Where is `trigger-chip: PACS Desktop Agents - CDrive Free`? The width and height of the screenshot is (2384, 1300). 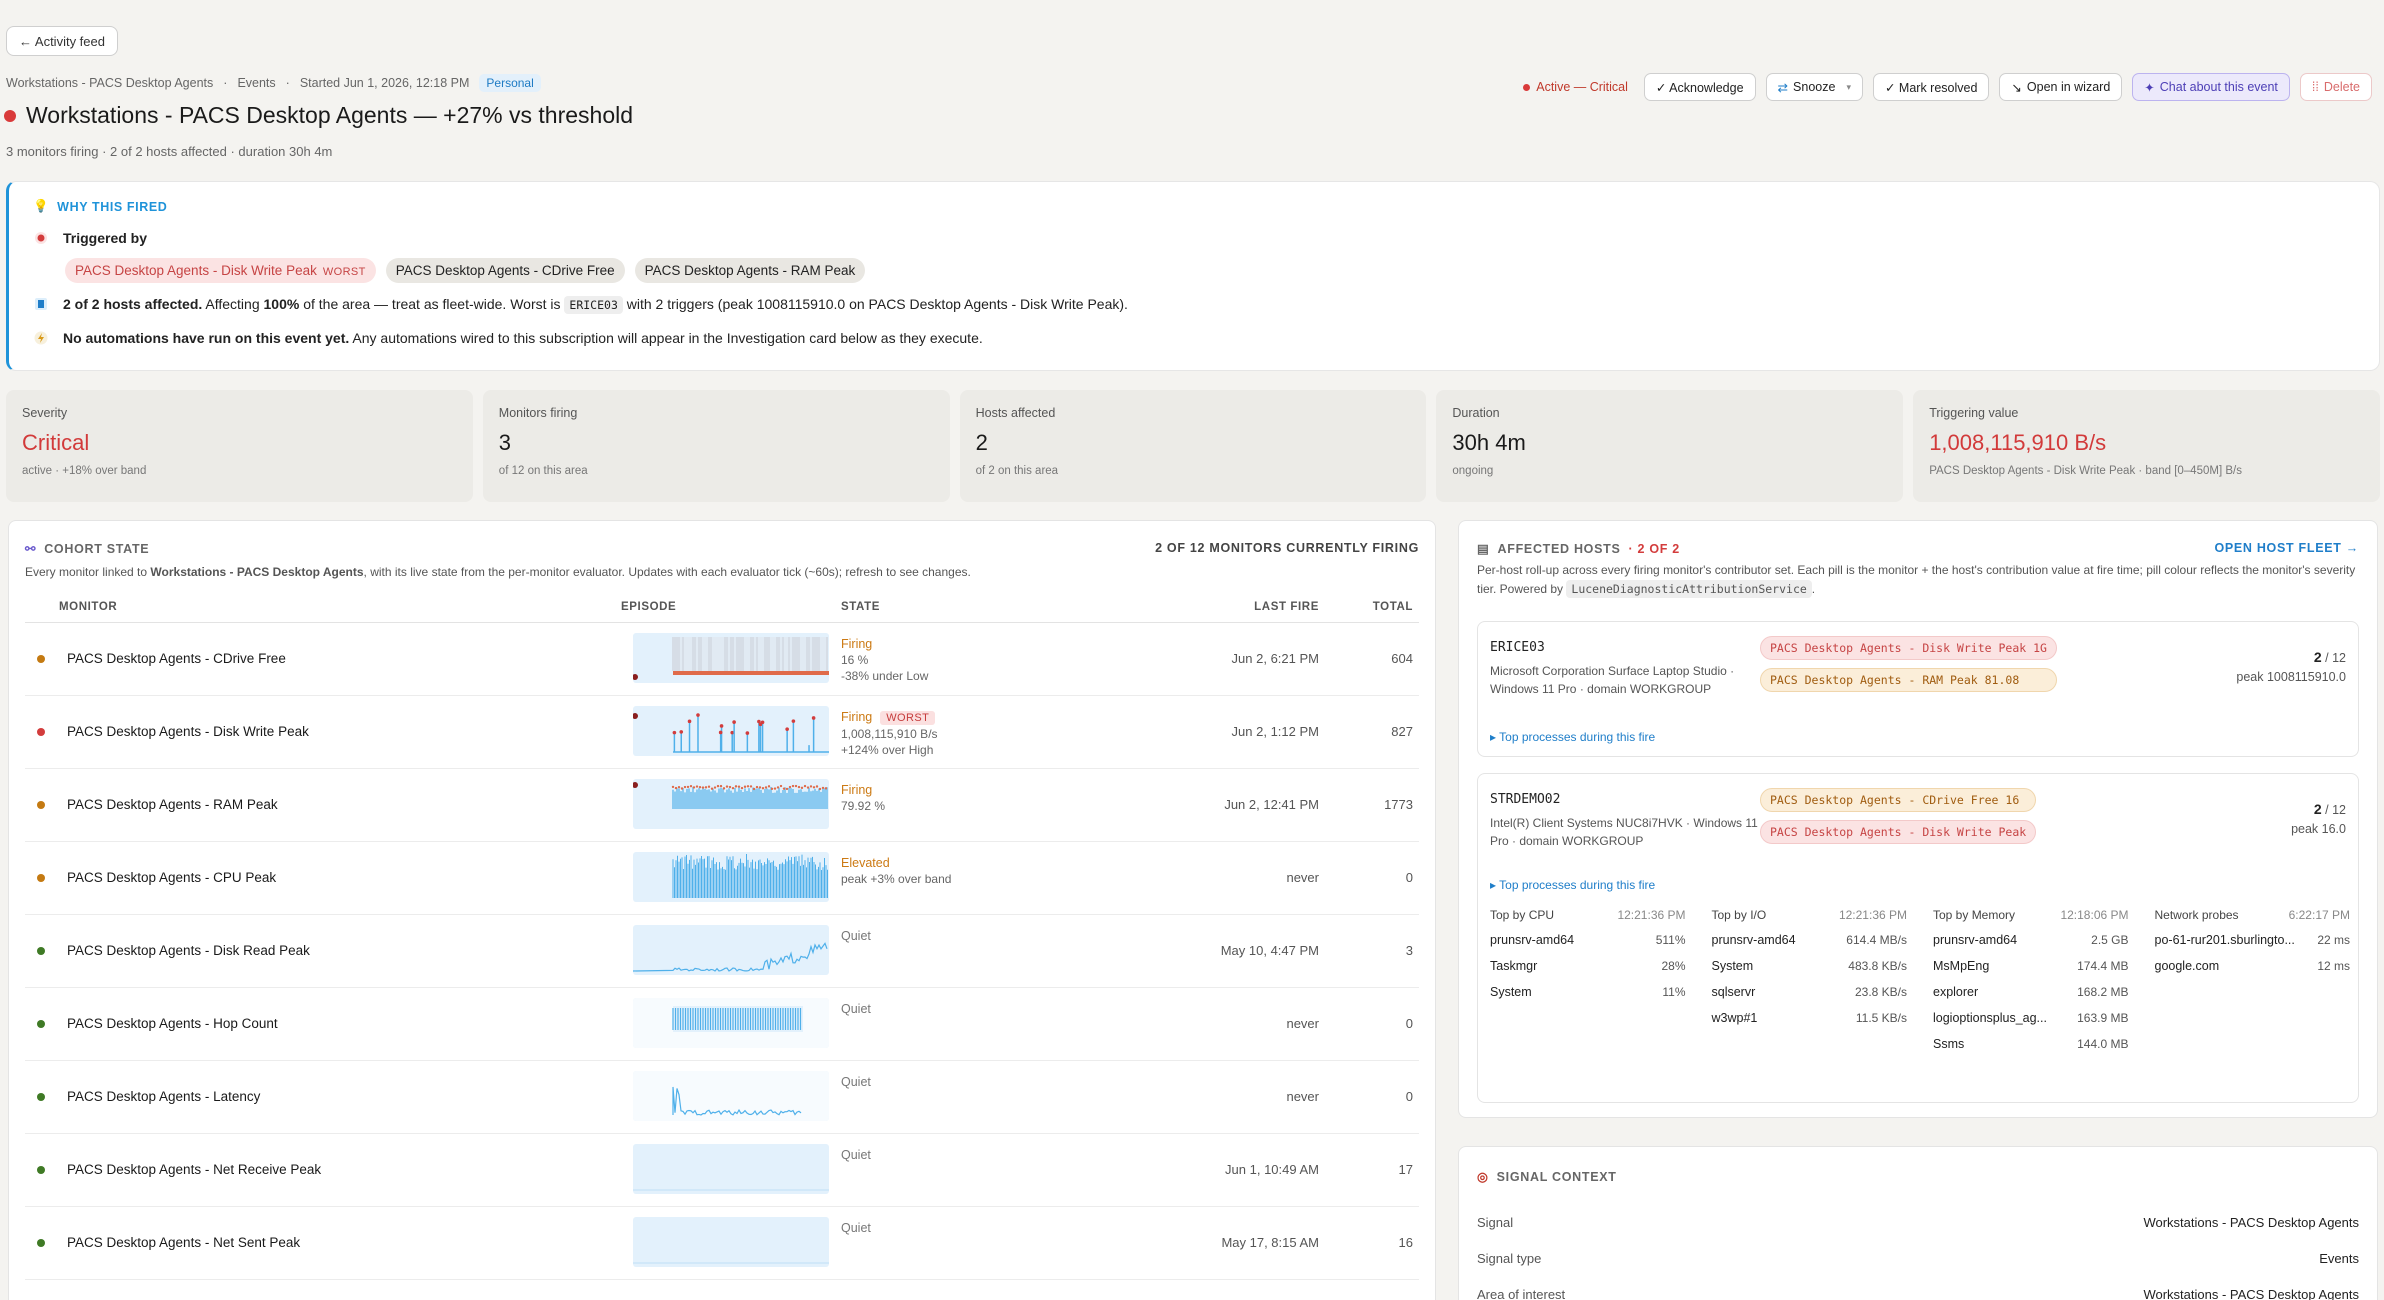 trigger-chip: PACS Desktop Agents - CDrive Free is located at coordinates (505, 270).